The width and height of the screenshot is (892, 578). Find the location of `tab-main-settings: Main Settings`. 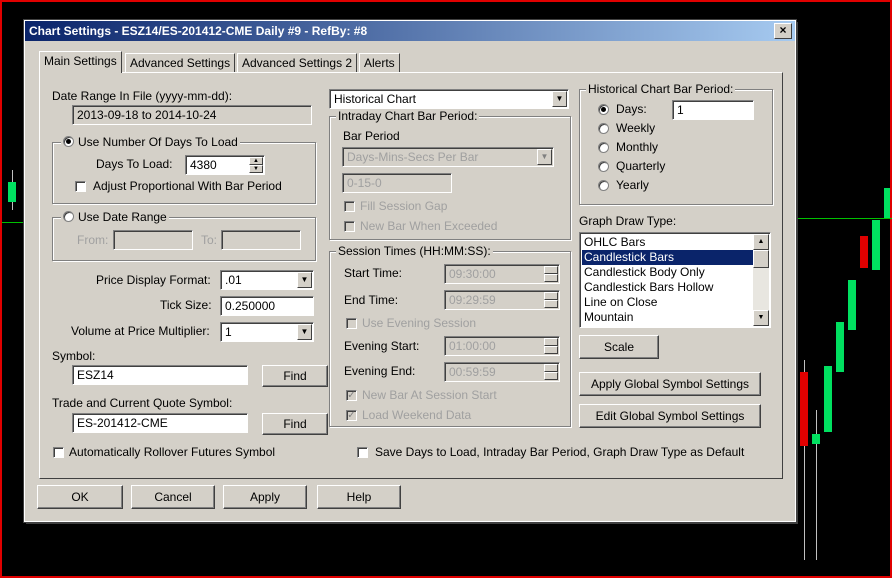

tab-main-settings: Main Settings is located at coordinates (80, 62).